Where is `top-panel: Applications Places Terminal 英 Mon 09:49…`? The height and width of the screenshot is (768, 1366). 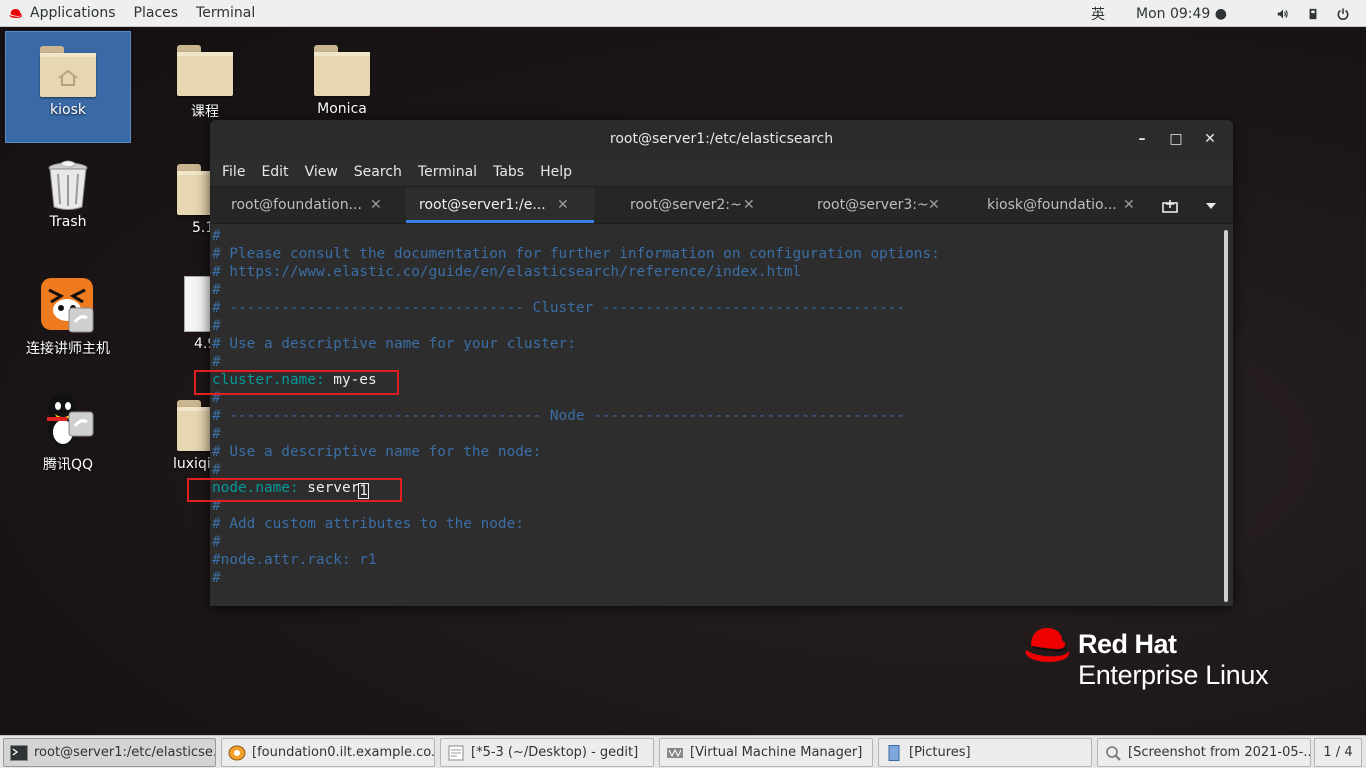
top-panel: Applications Places Terminal 英 Mon 09:49… is located at coordinates (683, 13).